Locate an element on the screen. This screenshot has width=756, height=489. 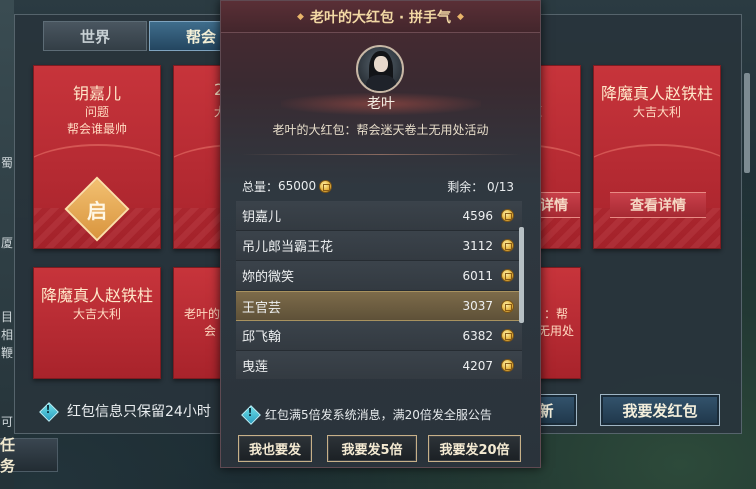
recipient-row: 妳的微笑 6011 is located at coordinates (379, 276).